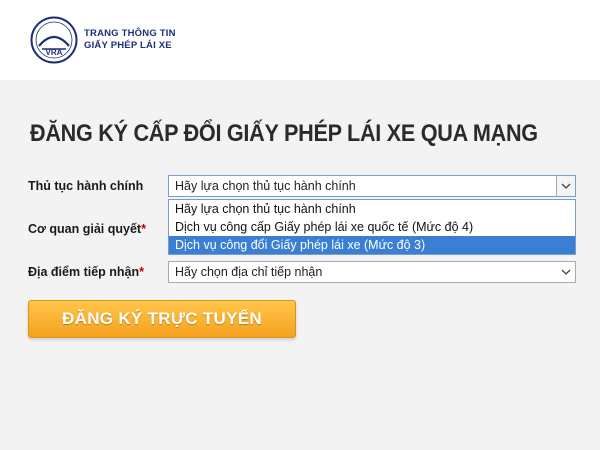 The height and width of the screenshot is (450, 600). What do you see at coordinates (265, 186) in the screenshot?
I see `procedure-select-value: Hãy lựa chọn thủ tục hành chính` at bounding box center [265, 186].